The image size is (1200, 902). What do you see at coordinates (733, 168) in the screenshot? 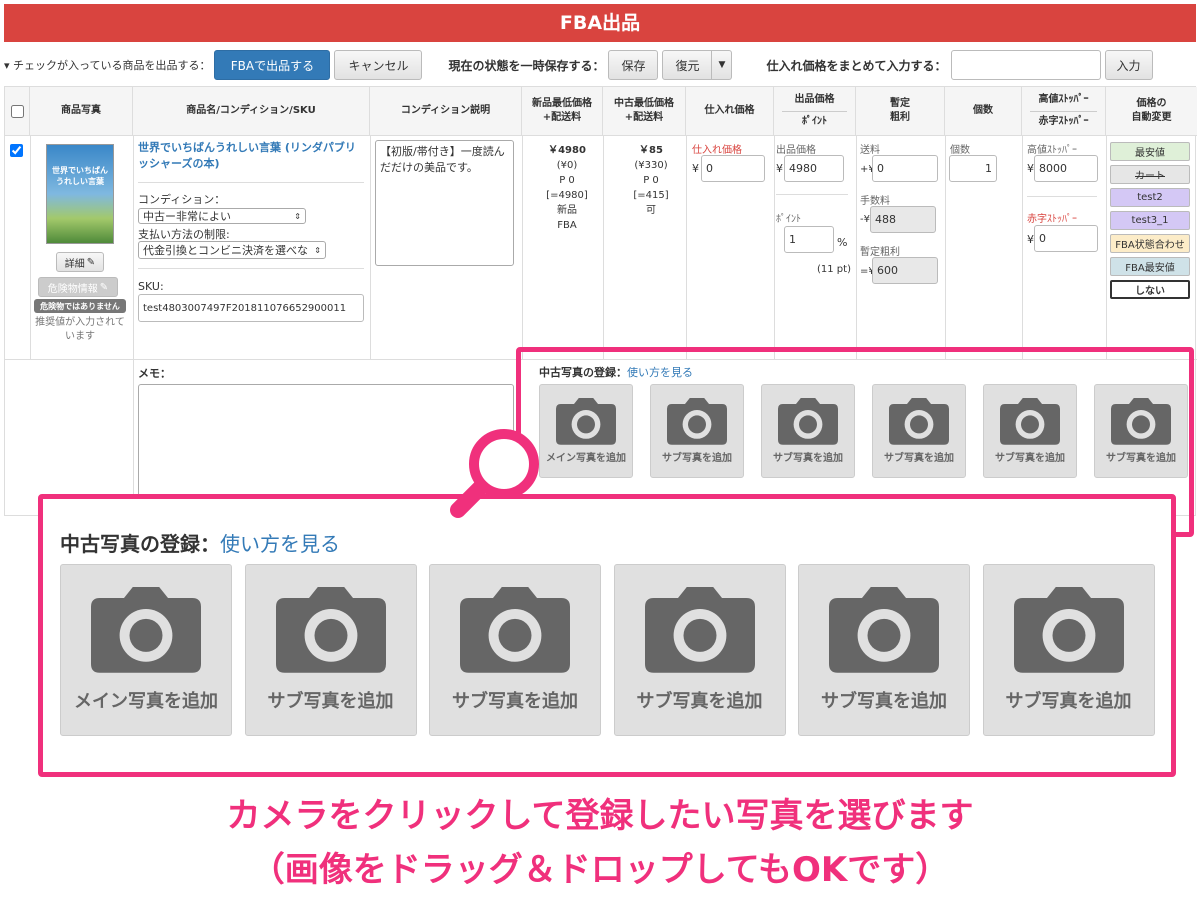
I see `cost-input: 0` at bounding box center [733, 168].